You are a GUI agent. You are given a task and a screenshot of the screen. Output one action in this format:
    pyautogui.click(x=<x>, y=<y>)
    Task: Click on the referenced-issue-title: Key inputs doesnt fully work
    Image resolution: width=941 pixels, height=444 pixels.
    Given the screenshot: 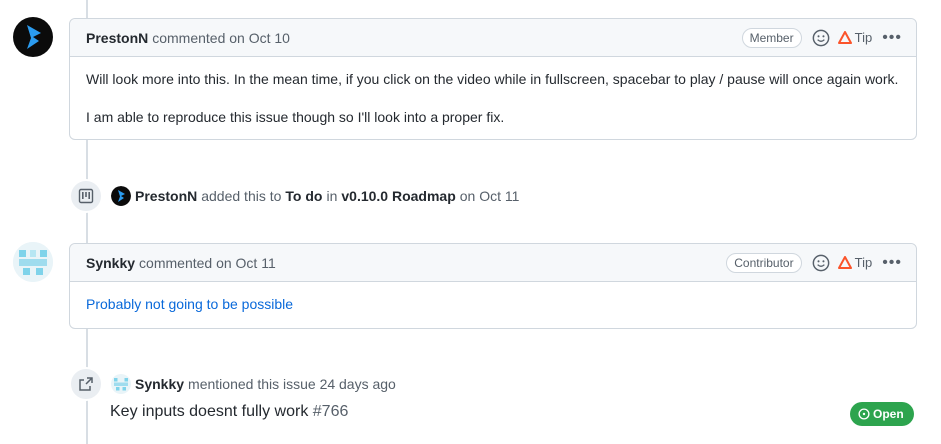 What is the action you would take?
    pyautogui.click(x=209, y=411)
    